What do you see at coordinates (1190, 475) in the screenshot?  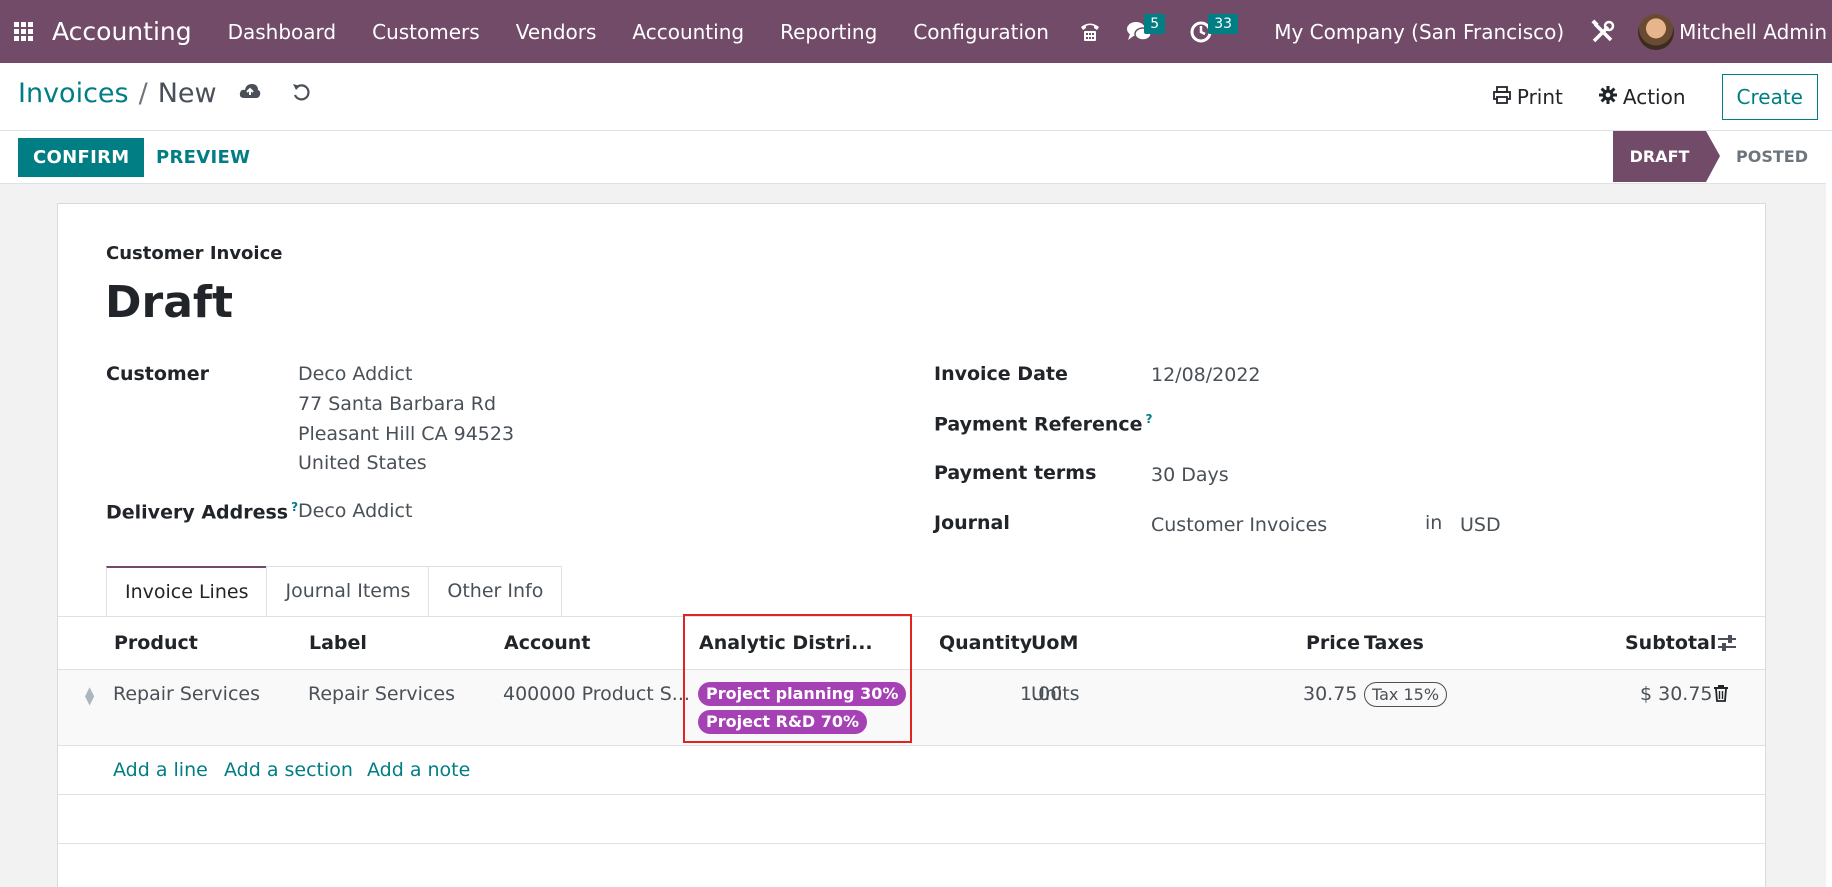 I see `payment-terms-field: 30 Days` at bounding box center [1190, 475].